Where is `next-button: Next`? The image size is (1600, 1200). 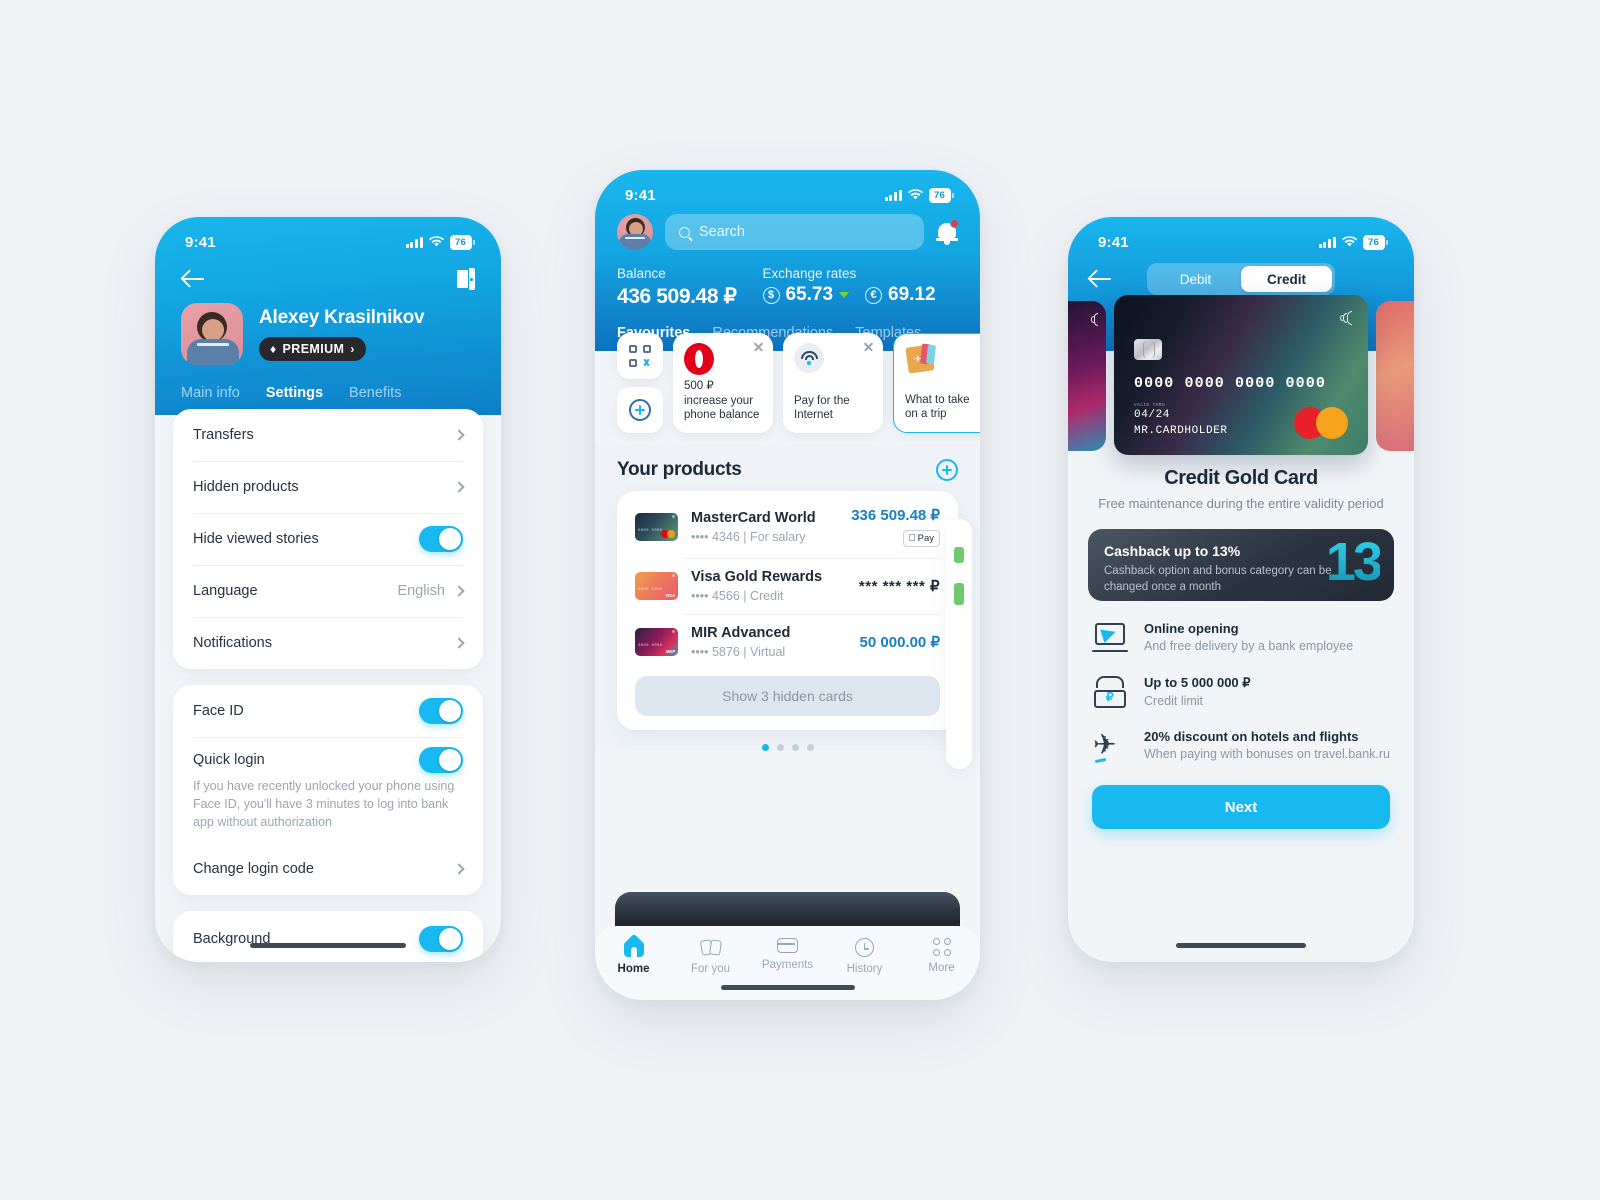 next-button: Next is located at coordinates (1241, 807).